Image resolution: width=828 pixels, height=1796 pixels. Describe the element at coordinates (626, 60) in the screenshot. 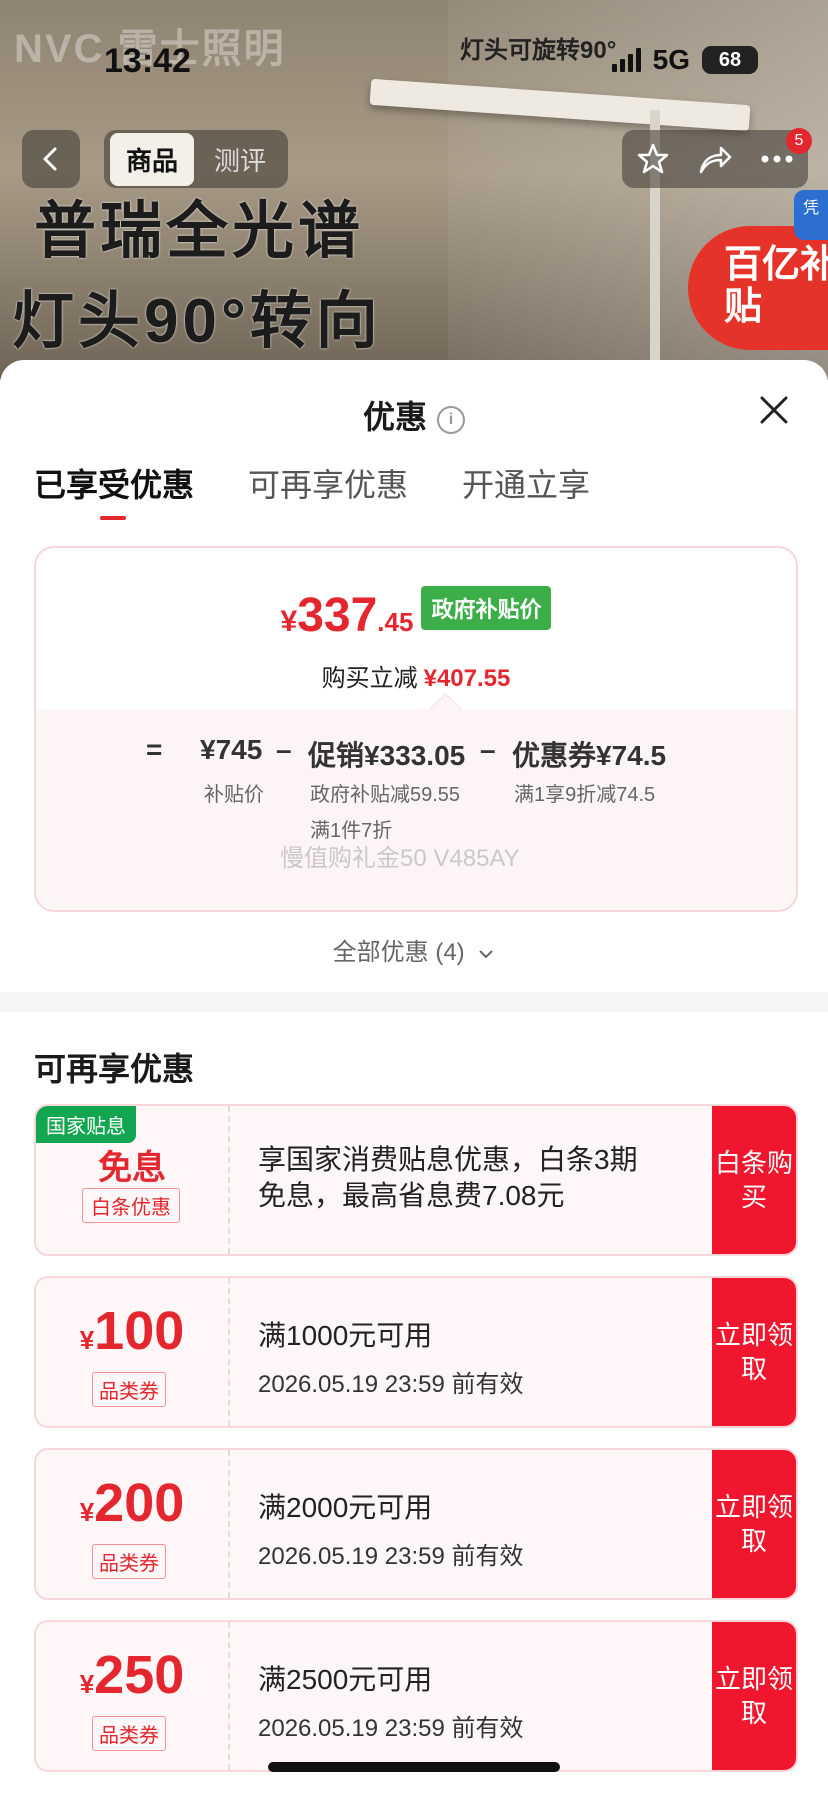

I see `signal-icon` at that location.